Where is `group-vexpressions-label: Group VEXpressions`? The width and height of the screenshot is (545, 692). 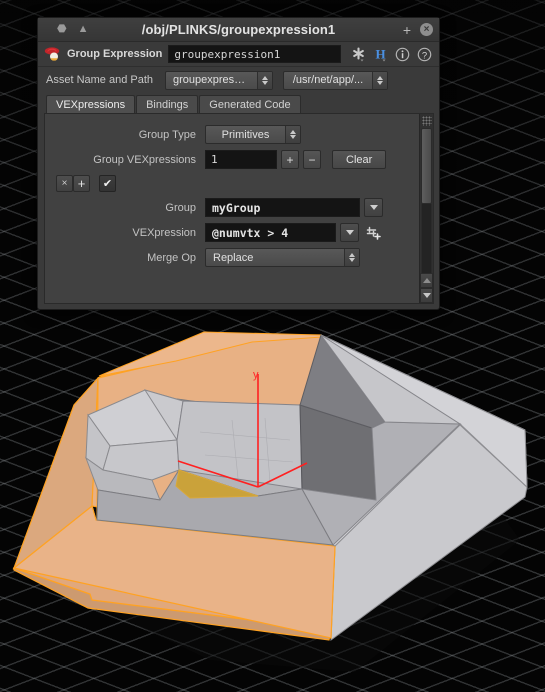
group-vexpressions-label: Group VEXpressions is located at coordinates (144, 159).